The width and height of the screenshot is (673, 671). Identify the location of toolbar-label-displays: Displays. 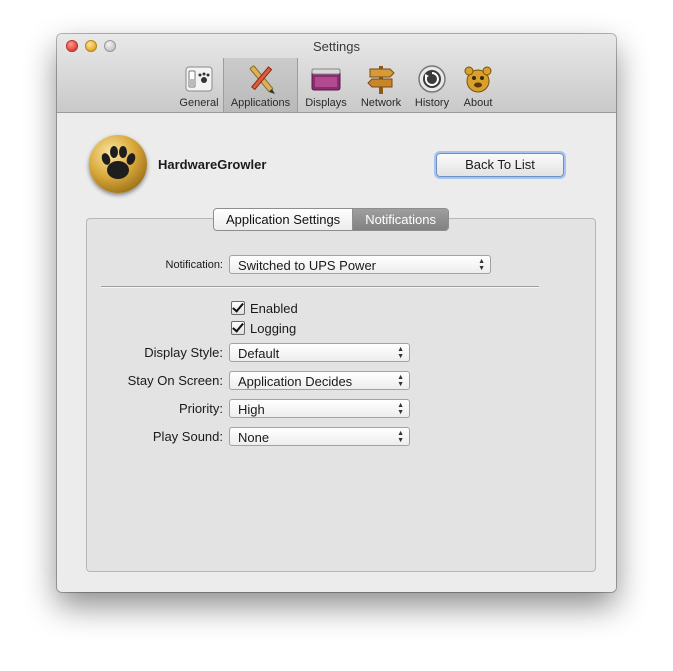
(326, 103).